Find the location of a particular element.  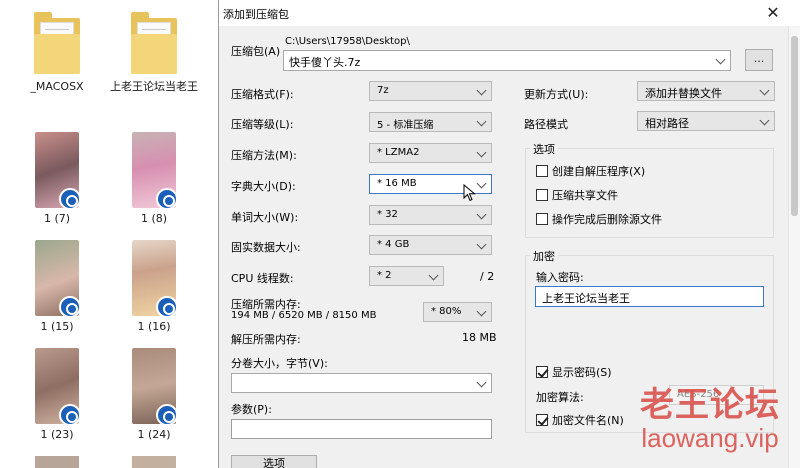

level-label: 压缩等级(L): is located at coordinates (262, 124).